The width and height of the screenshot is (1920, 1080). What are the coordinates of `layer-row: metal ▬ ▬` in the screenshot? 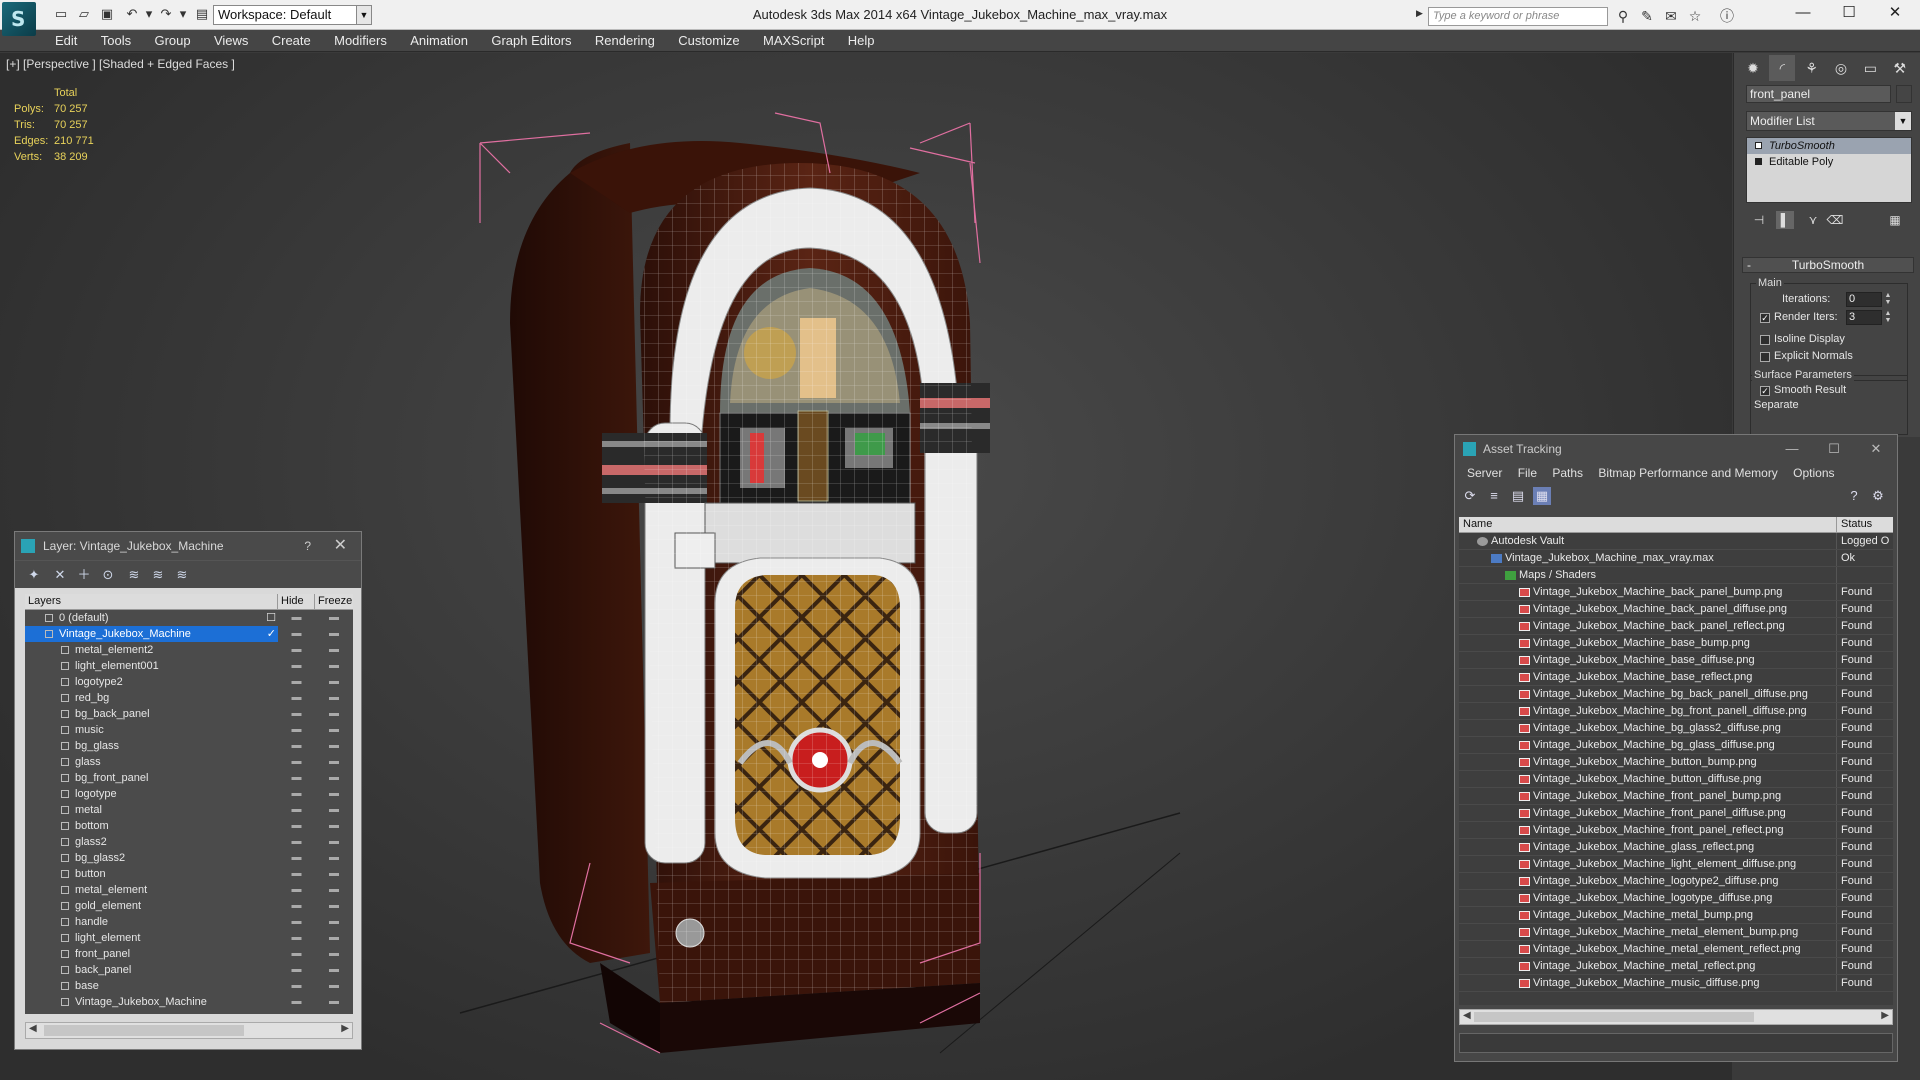 It's located at (189, 810).